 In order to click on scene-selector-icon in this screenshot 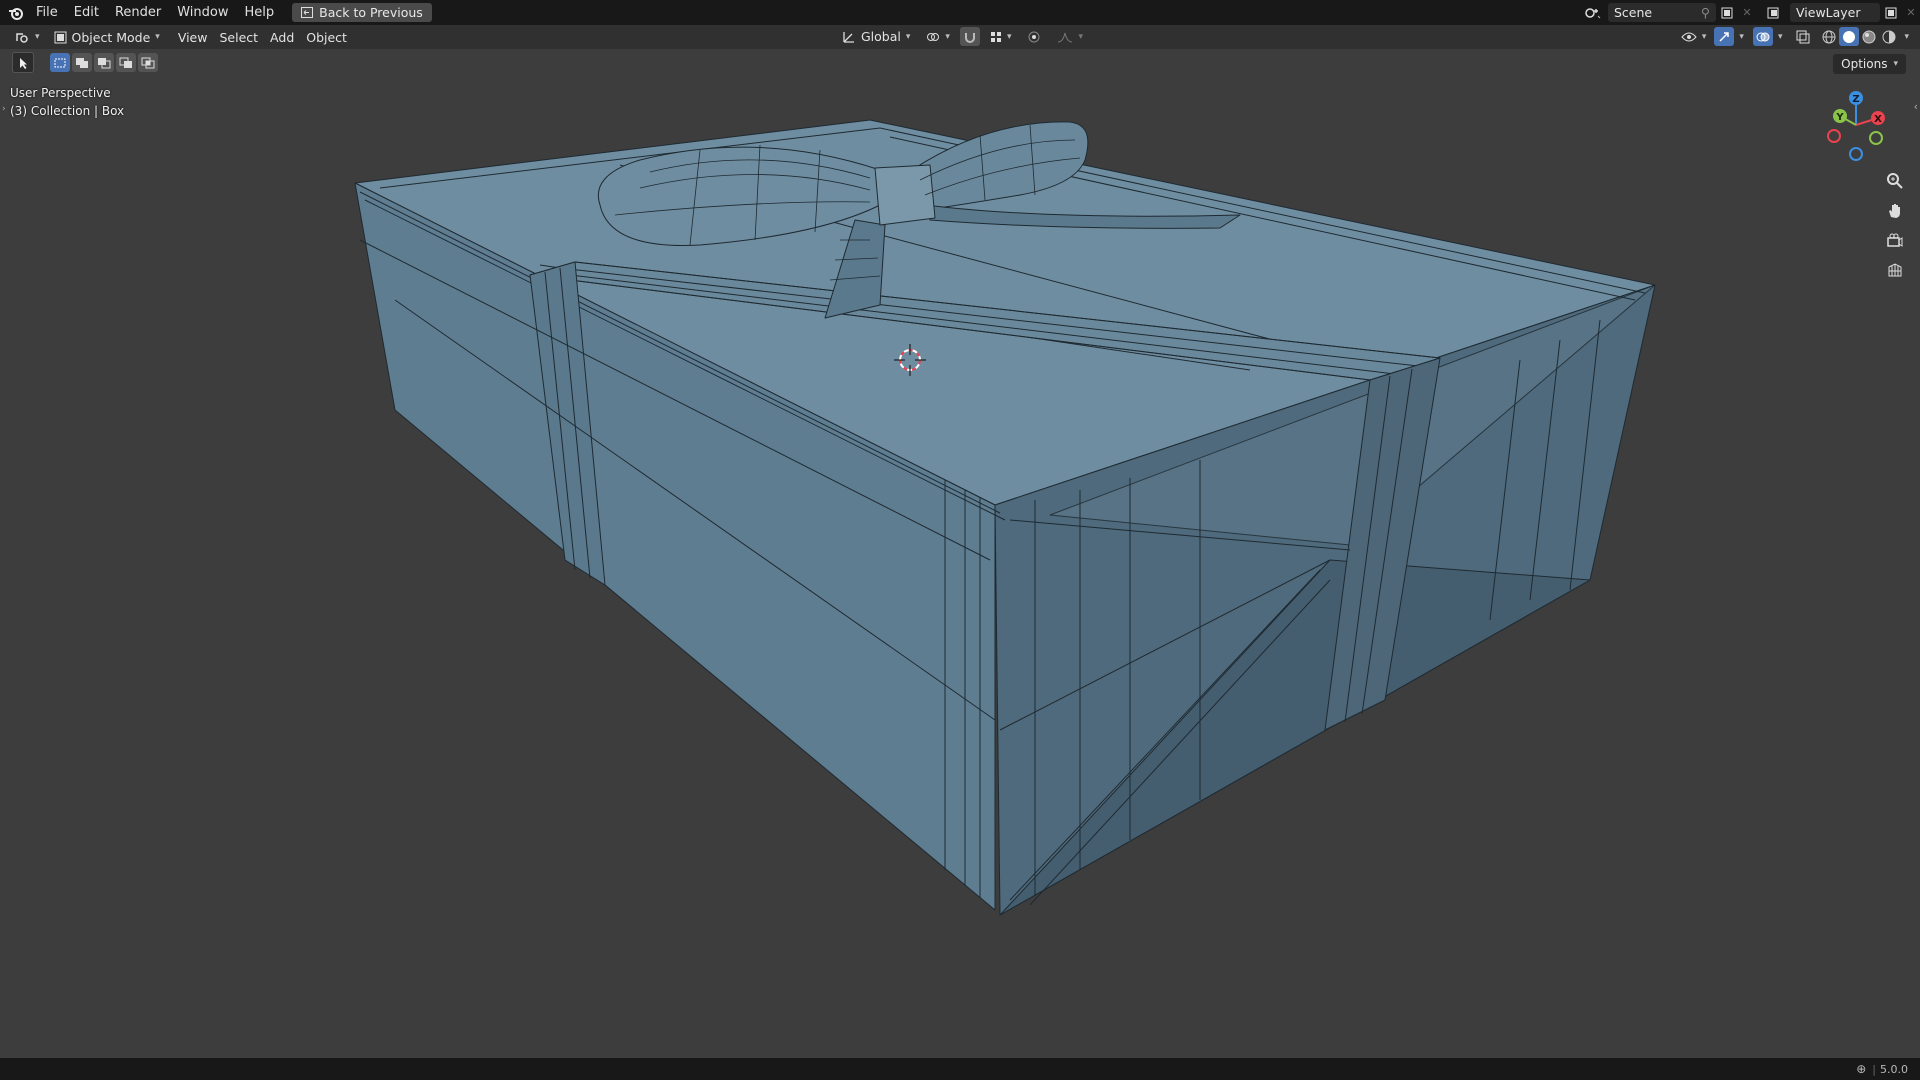, I will do `click(1593, 13)`.